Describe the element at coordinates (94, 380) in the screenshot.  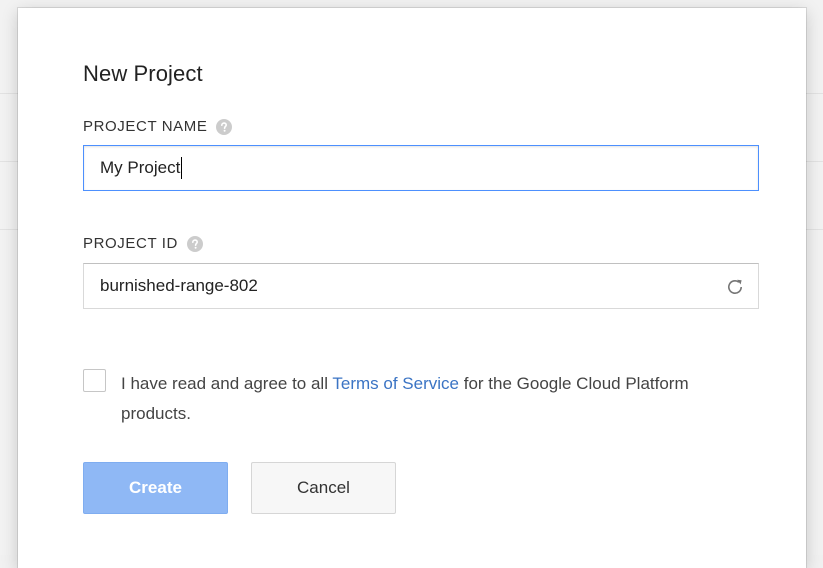
I see `terms-checkbox` at that location.